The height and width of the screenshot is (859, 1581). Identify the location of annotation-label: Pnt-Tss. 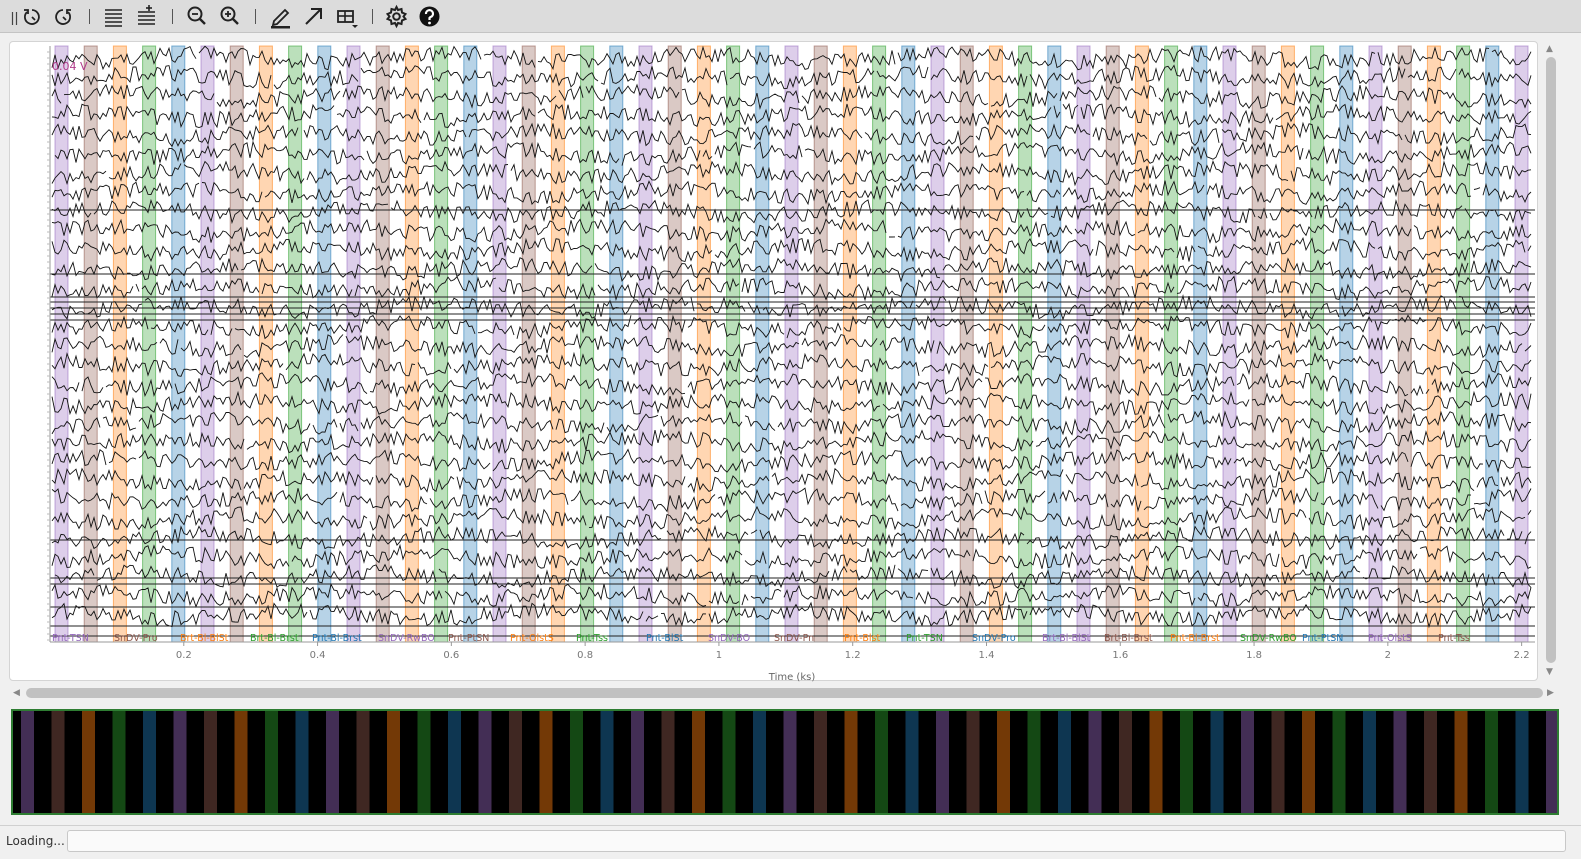
(592, 638).